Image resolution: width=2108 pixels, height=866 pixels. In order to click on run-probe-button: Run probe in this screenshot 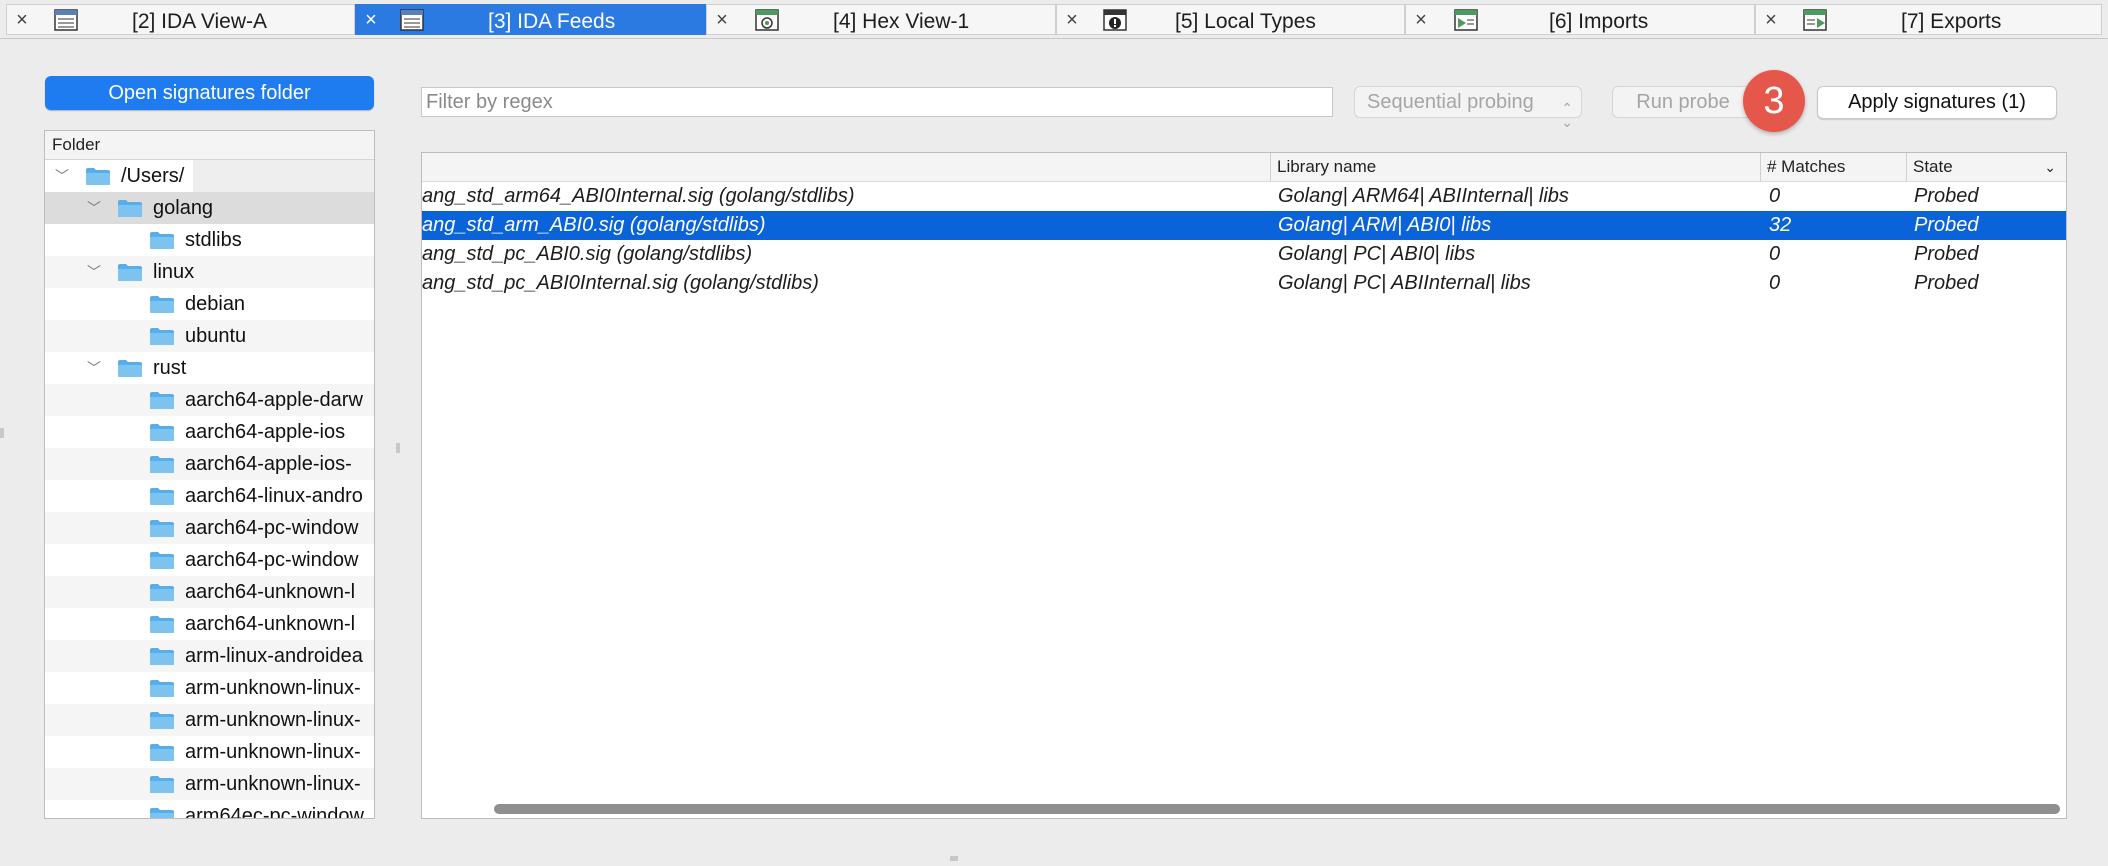, I will do `click(1683, 102)`.